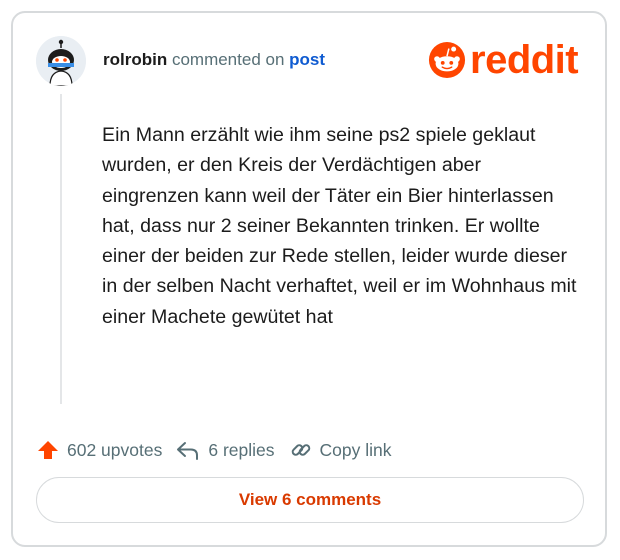  What do you see at coordinates (135, 59) in the screenshot?
I see `username-link: rolrobin` at bounding box center [135, 59].